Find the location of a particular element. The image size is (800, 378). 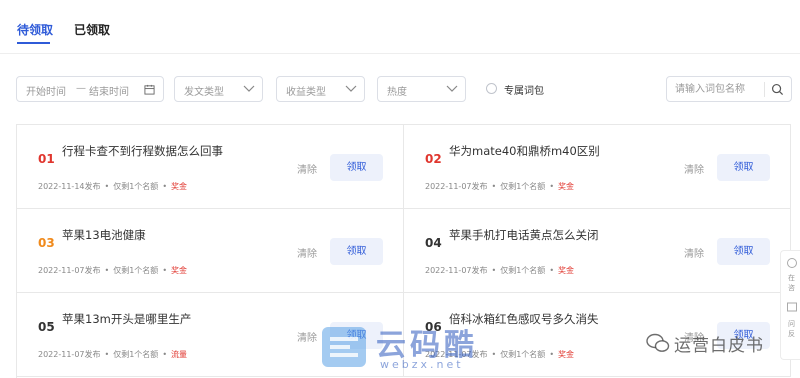

keyword-title: 苹果手机打电话黄点怎么关闭 is located at coordinates (524, 235).